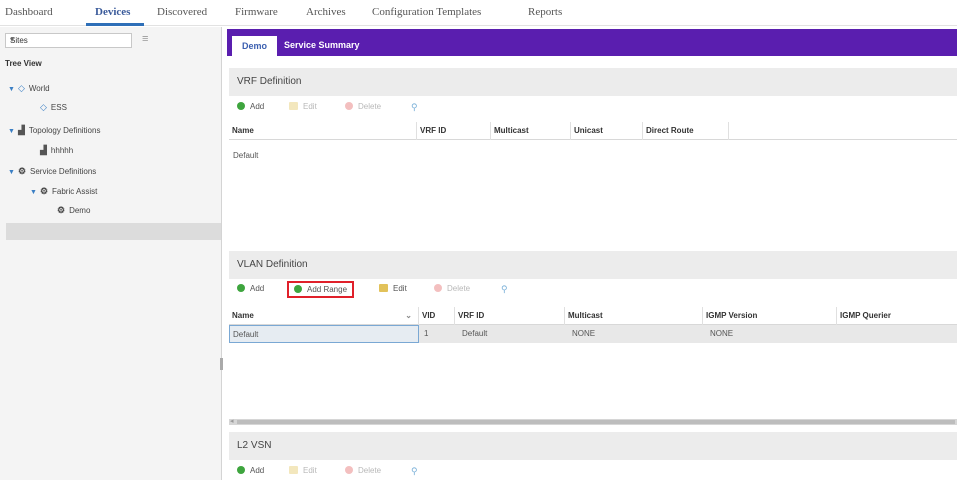  What do you see at coordinates (243, 315) in the screenshot?
I see `column-header-label: Name` at bounding box center [243, 315].